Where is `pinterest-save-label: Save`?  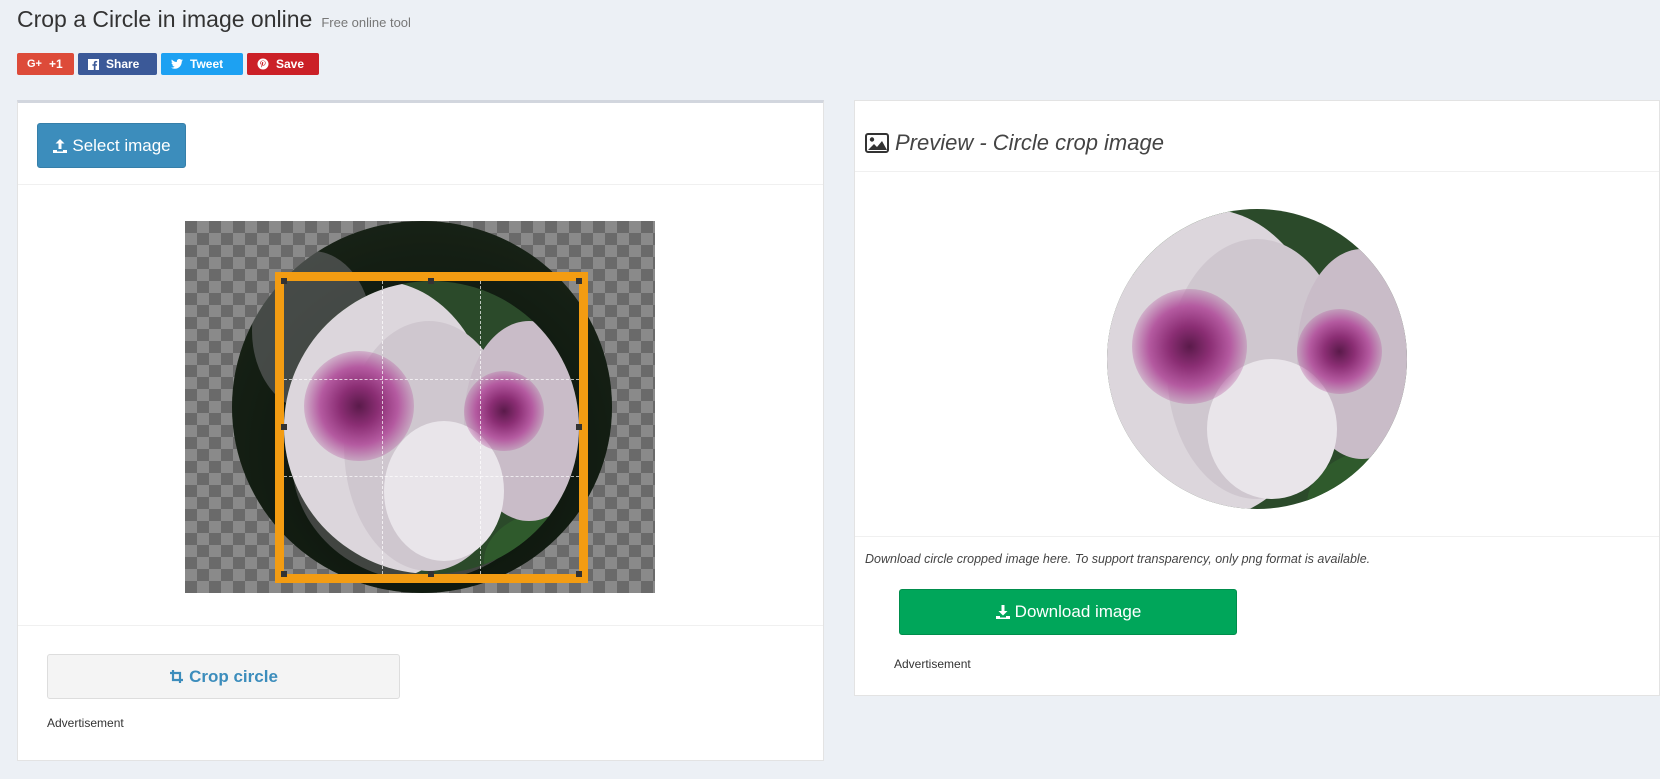
pinterest-save-label: Save is located at coordinates (290, 64).